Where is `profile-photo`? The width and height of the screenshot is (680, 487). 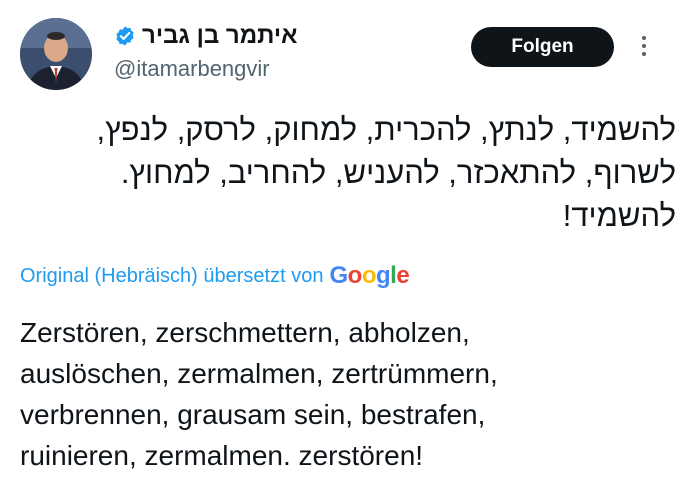
profile-photo is located at coordinates (56, 54).